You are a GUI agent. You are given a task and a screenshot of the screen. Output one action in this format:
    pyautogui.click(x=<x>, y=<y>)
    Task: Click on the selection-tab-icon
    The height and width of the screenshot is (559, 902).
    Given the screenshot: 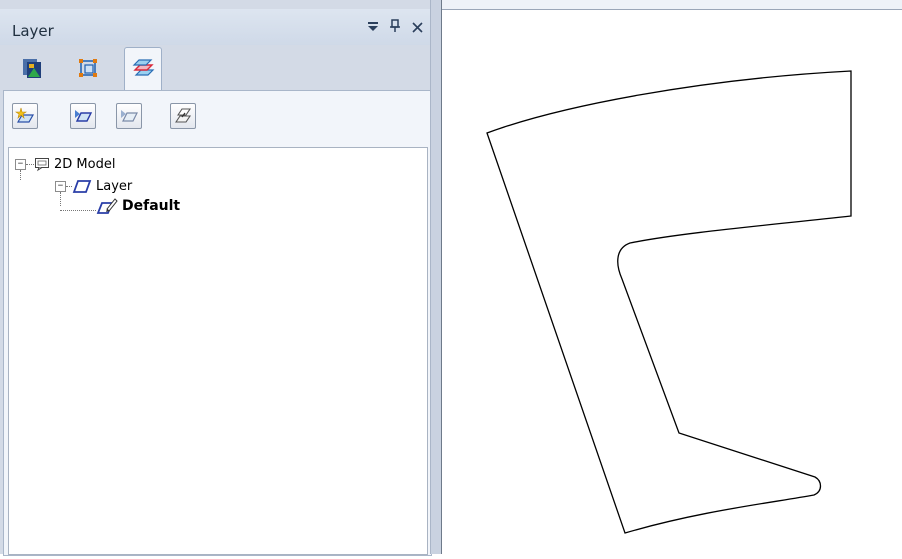 What is the action you would take?
    pyautogui.click(x=88, y=68)
    